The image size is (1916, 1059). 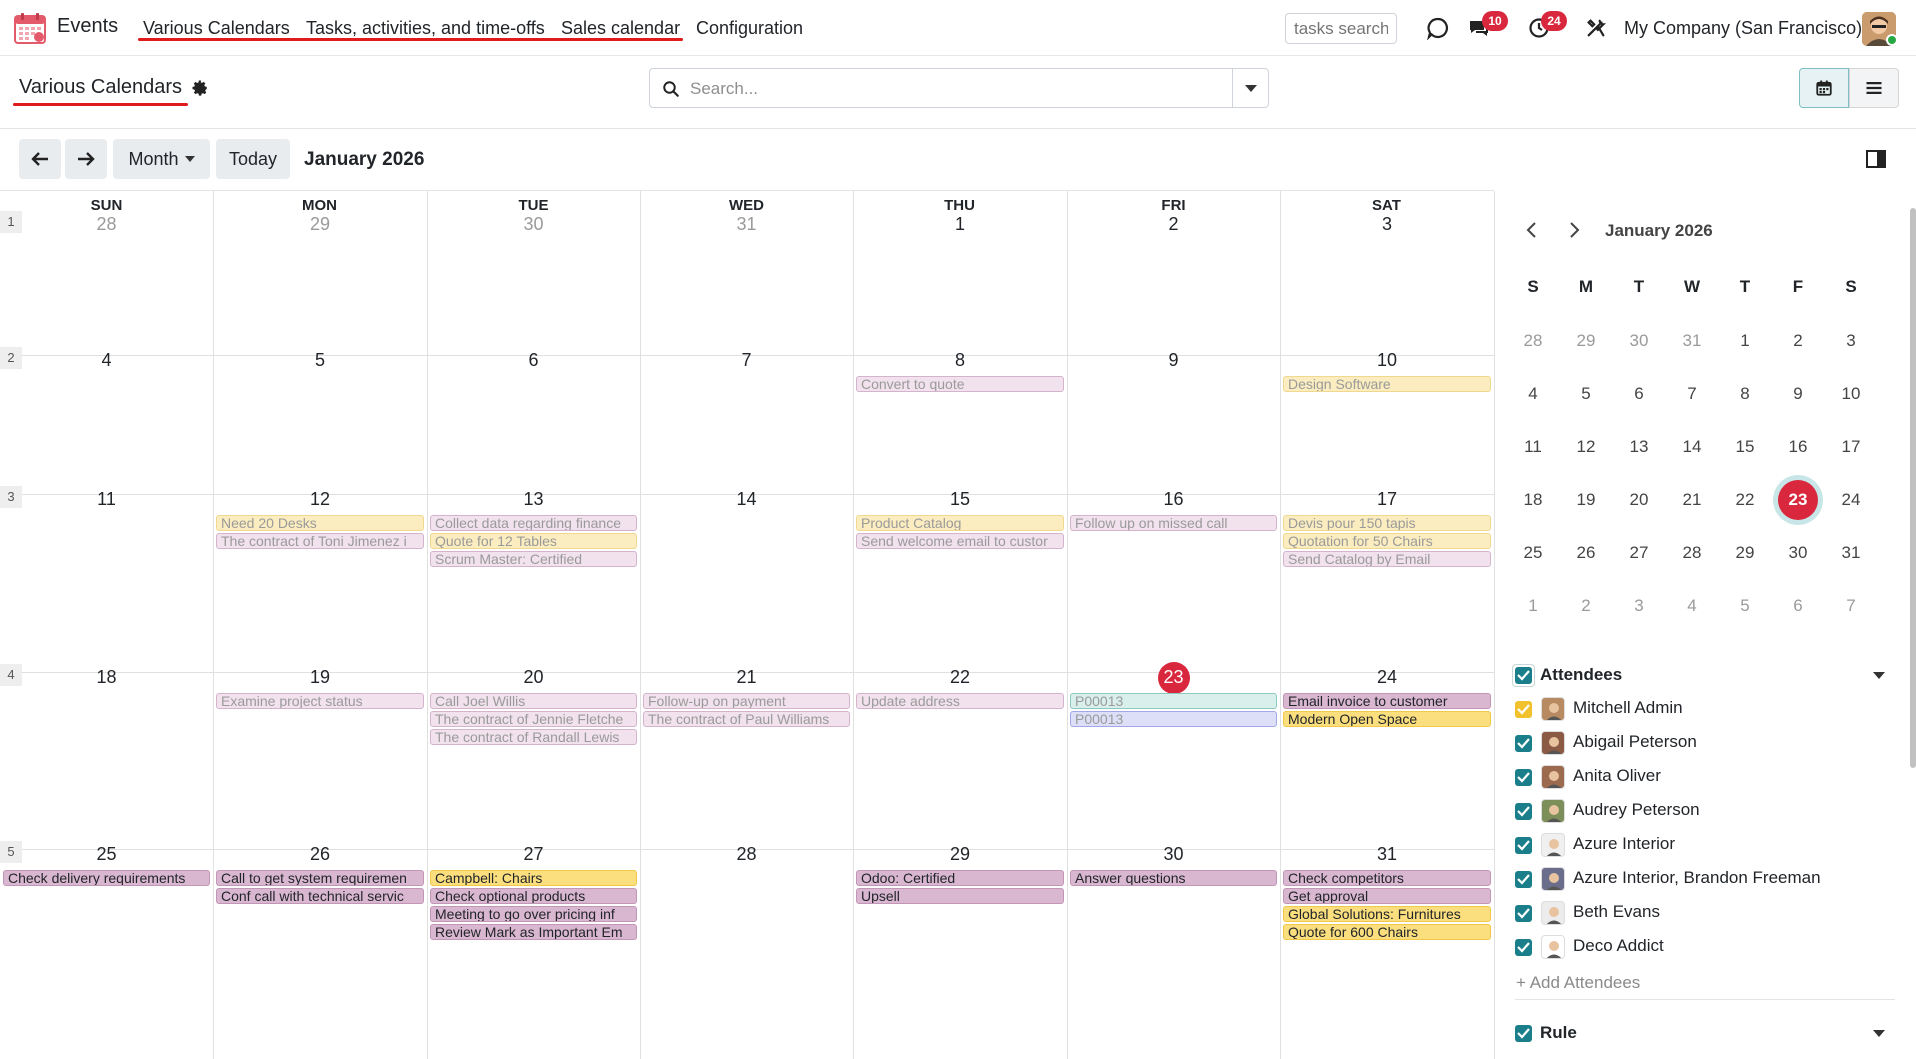 I want to click on day-number: 17, so click(x=1387, y=499).